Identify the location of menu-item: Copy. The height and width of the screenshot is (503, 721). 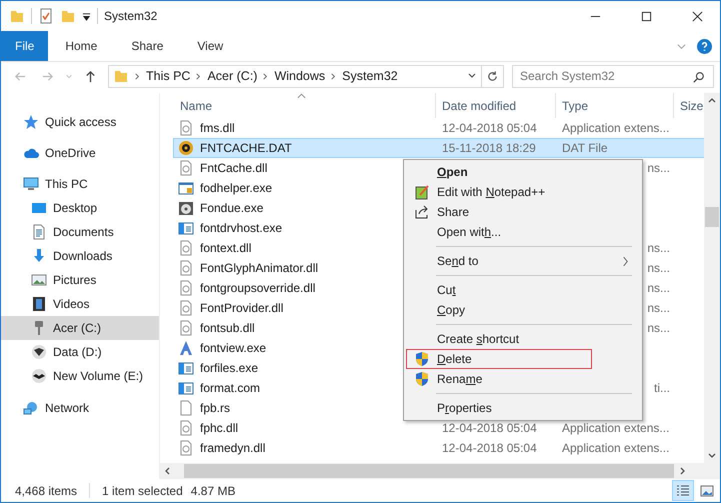
(523, 310).